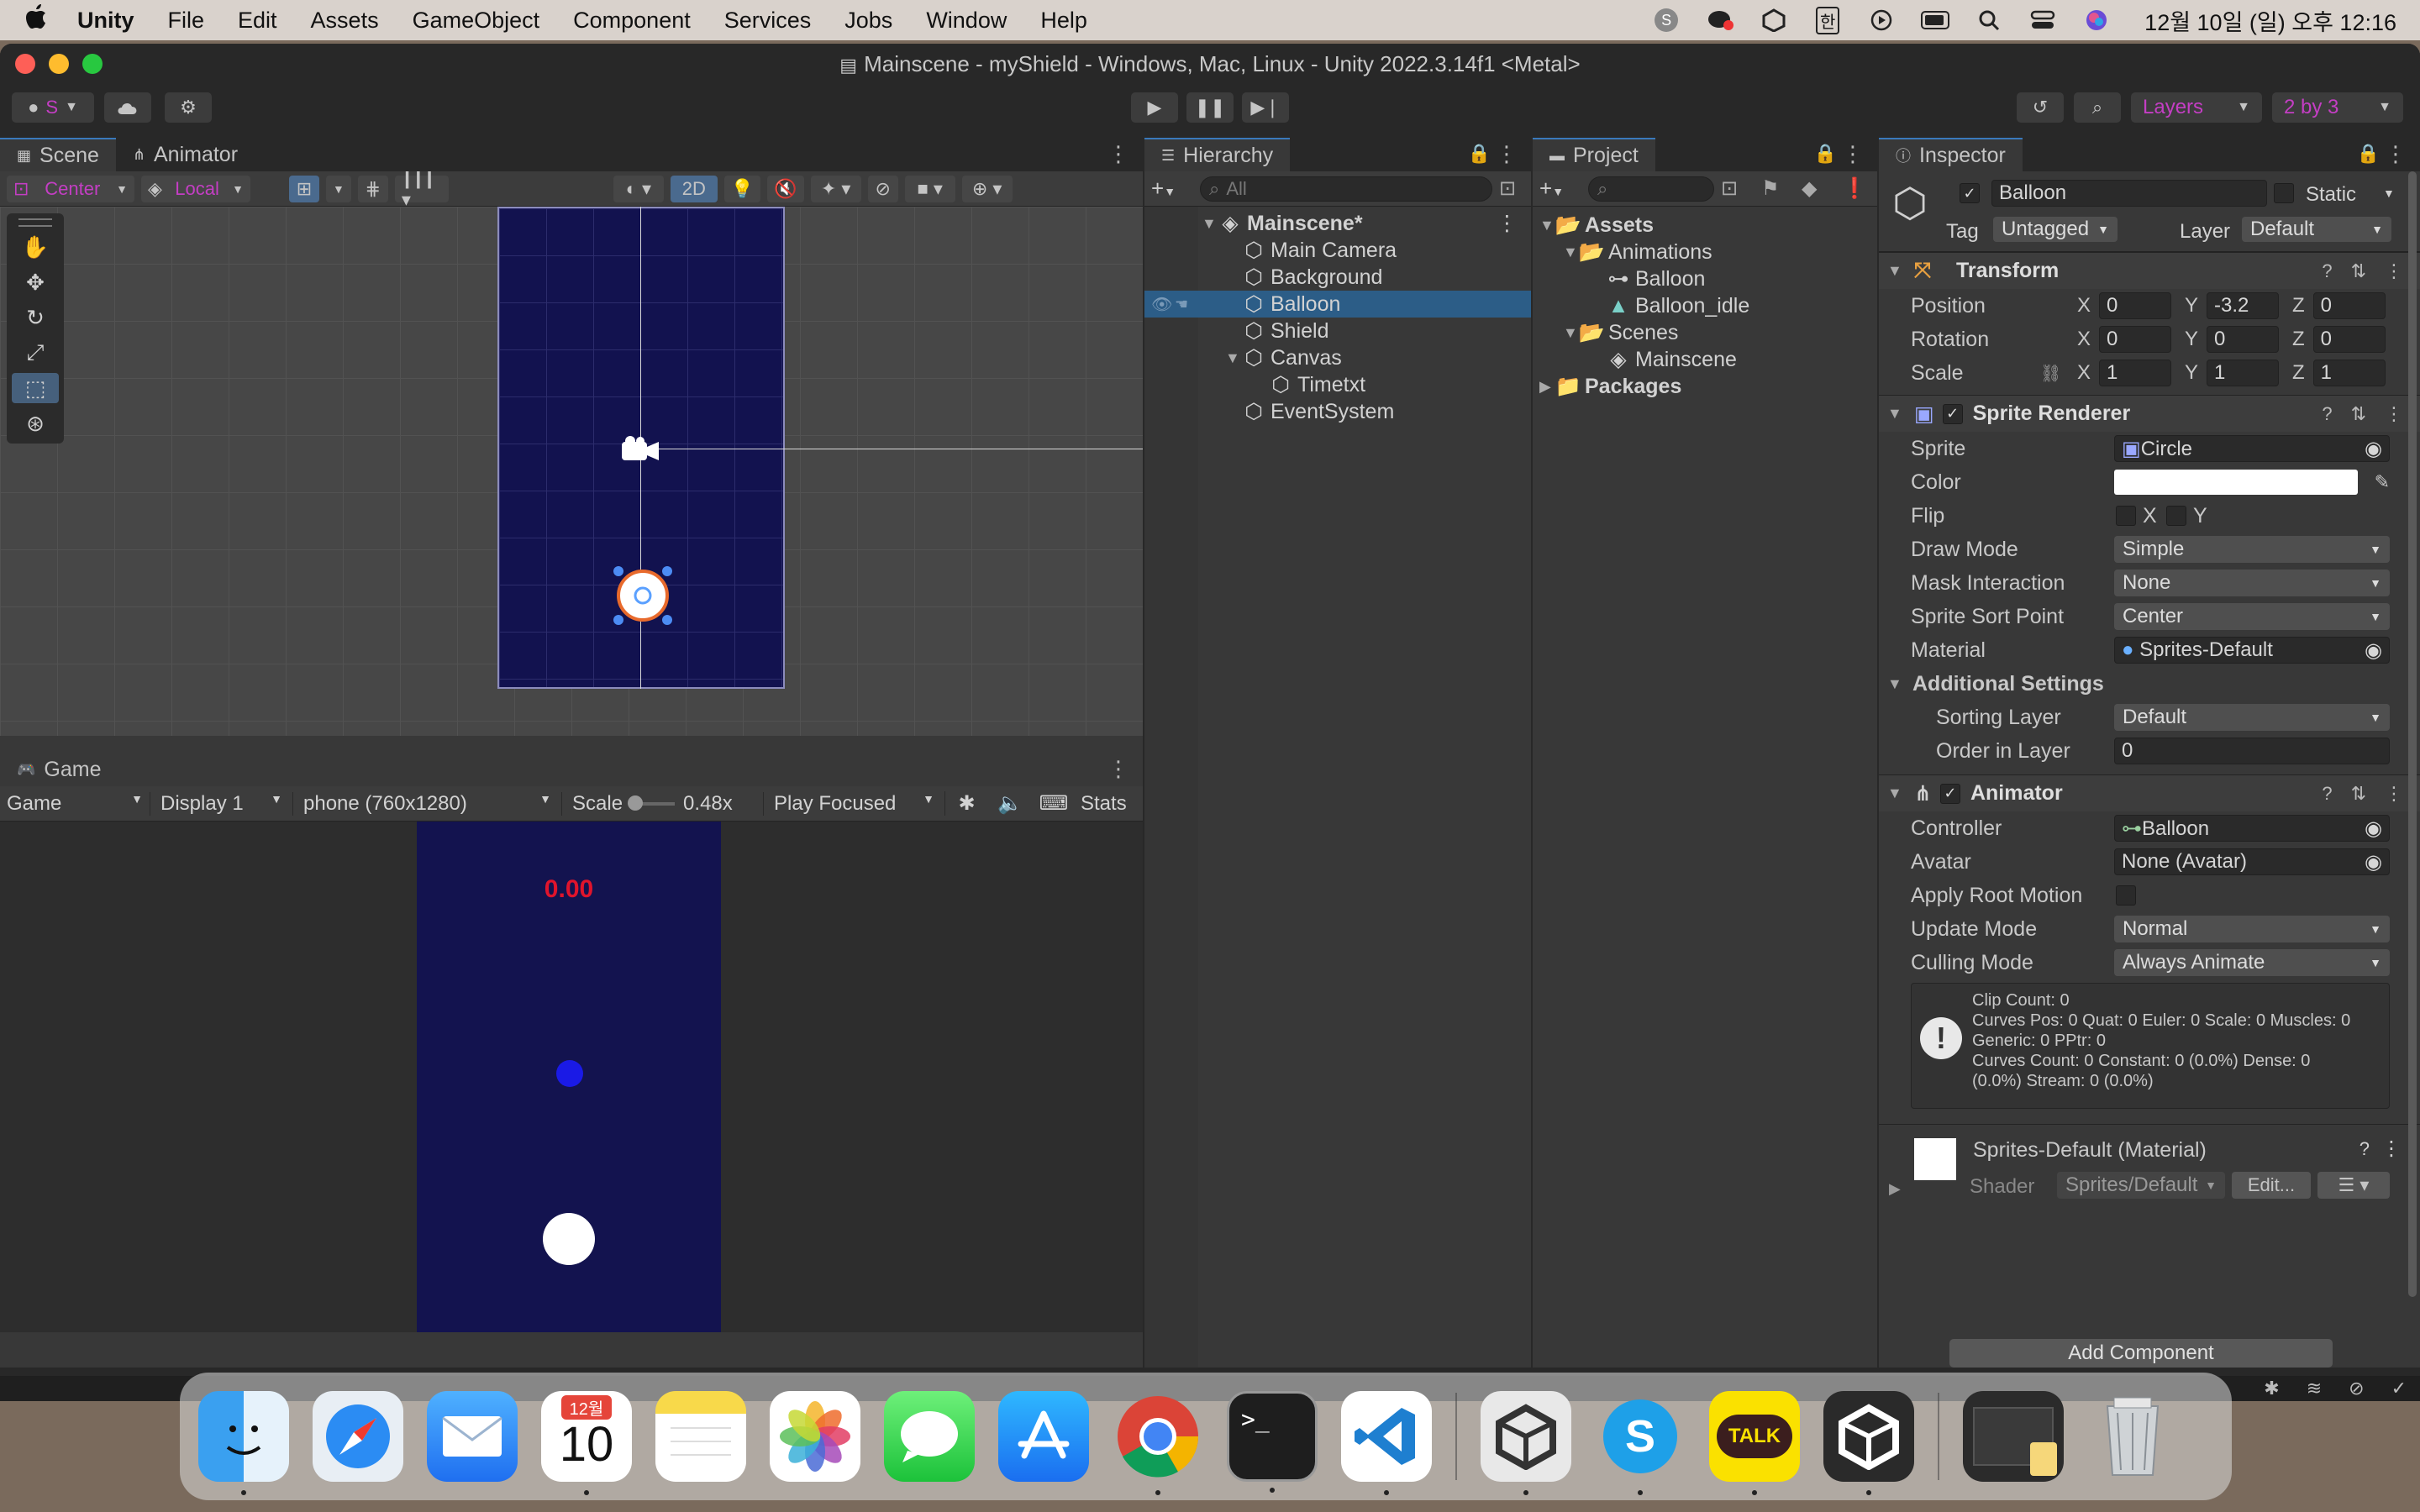  Describe the element at coordinates (35, 222) in the screenshot. I see `palette-grip` at that location.